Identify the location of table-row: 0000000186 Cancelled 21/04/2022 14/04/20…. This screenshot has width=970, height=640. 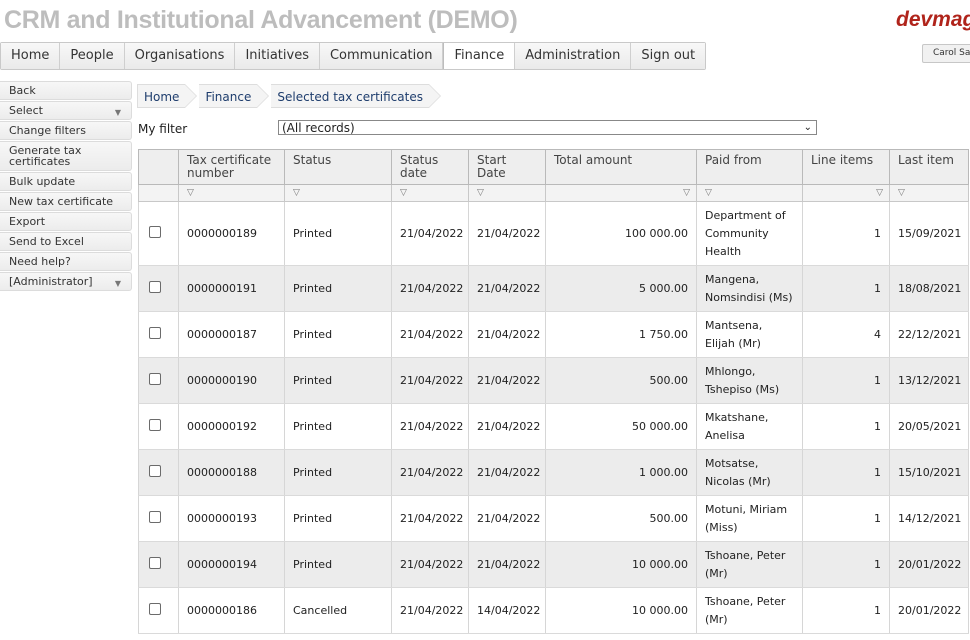
(553, 610).